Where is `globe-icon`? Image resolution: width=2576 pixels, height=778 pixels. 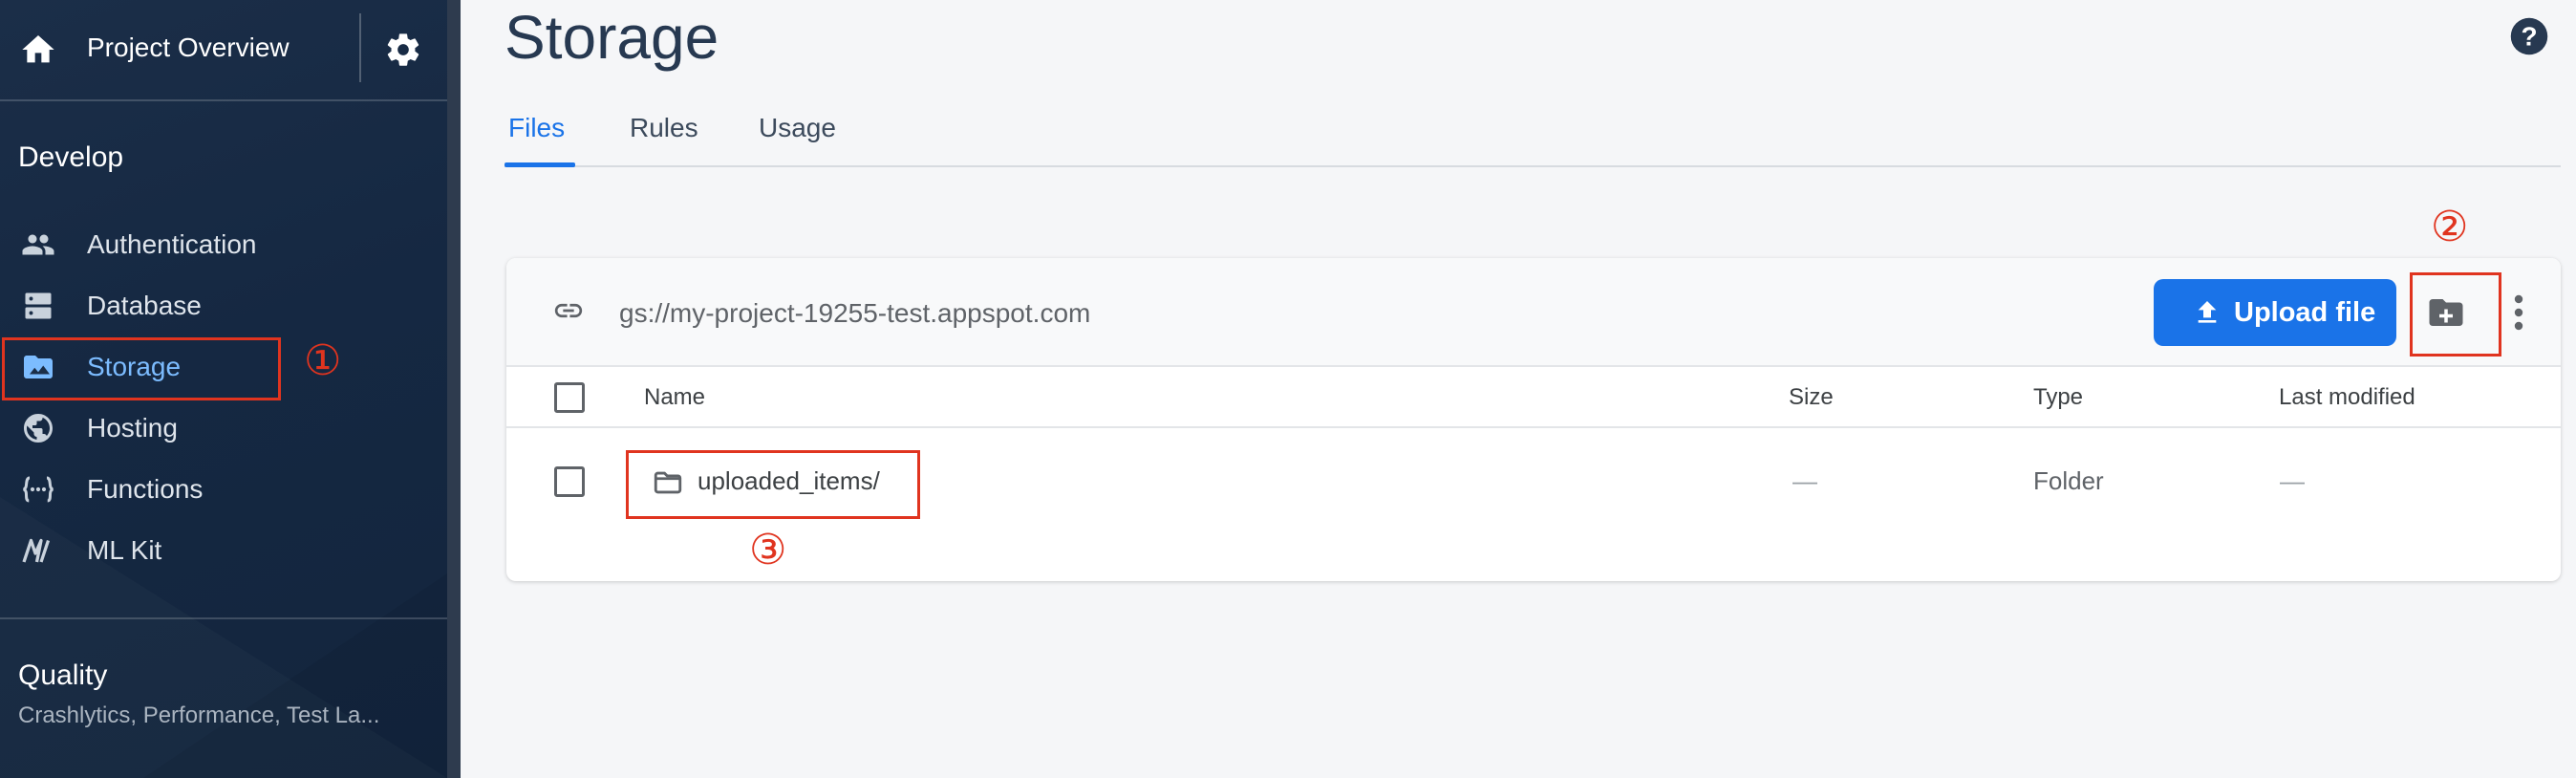
globe-icon is located at coordinates (38, 428).